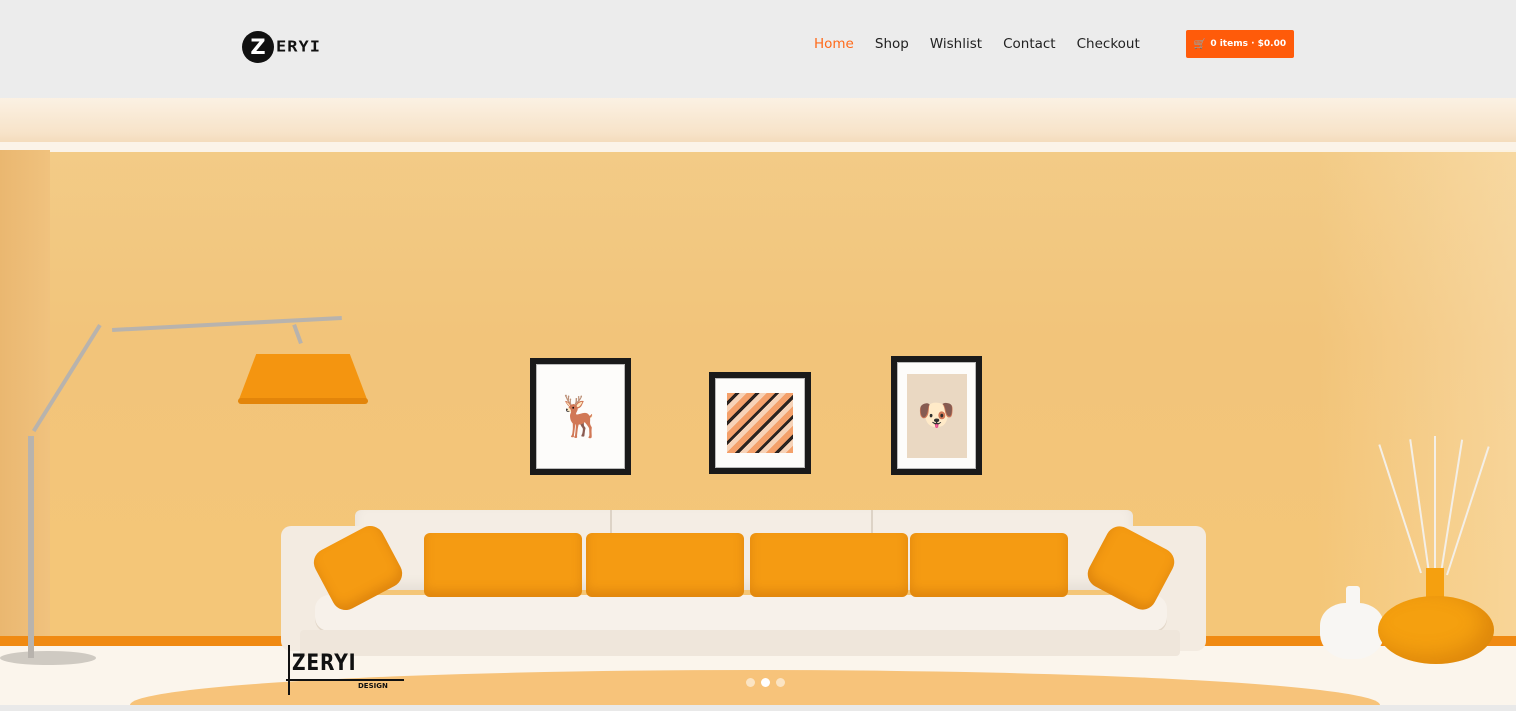 The width and height of the screenshot is (1516, 711). I want to click on sofa-base, so click(740, 643).